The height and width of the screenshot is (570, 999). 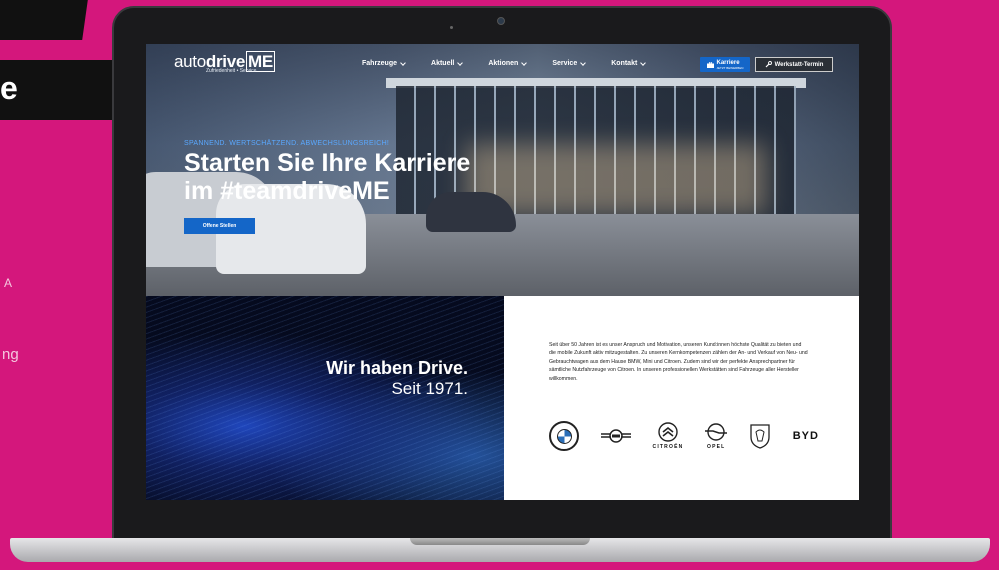 I want to click on menu-item-fahrzeuge: Fahrzeuge, so click(x=384, y=63).